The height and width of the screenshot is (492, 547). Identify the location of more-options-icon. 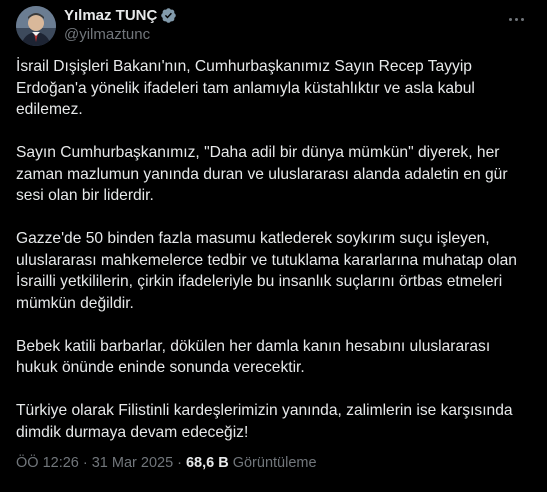
(516, 19).